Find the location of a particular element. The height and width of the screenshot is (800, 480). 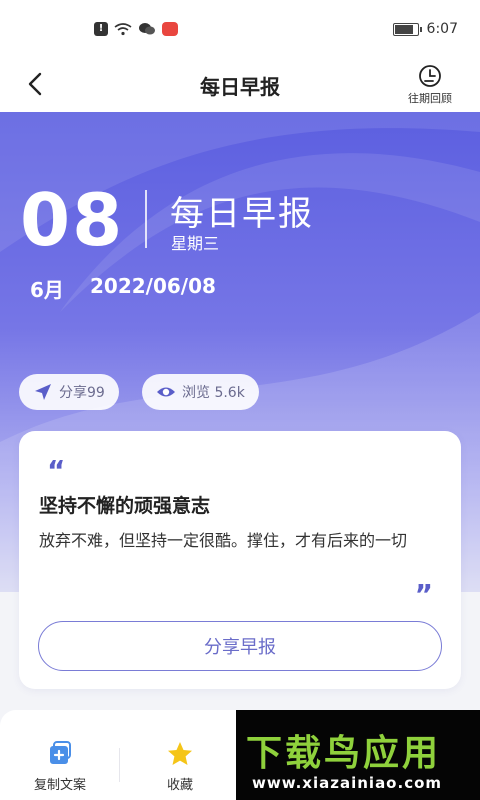

wechat-icon is located at coordinates (147, 29).